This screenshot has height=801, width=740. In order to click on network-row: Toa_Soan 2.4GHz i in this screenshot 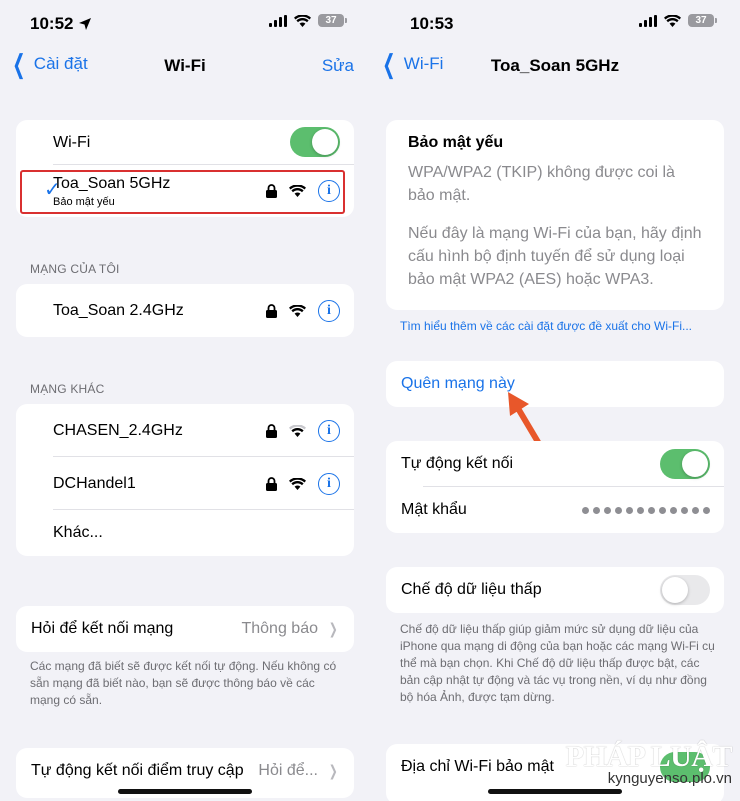, I will do `click(185, 310)`.